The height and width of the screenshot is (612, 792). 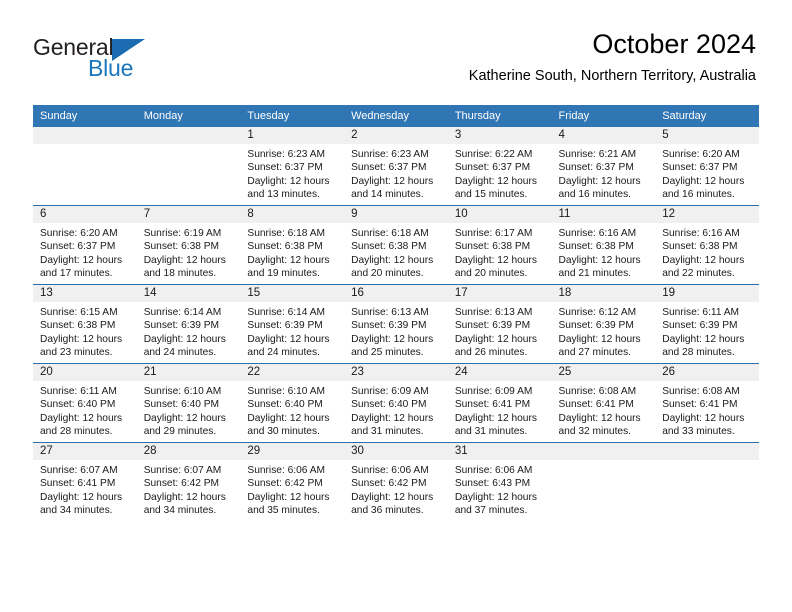 What do you see at coordinates (604, 462) in the screenshot?
I see `day-details` at bounding box center [604, 462].